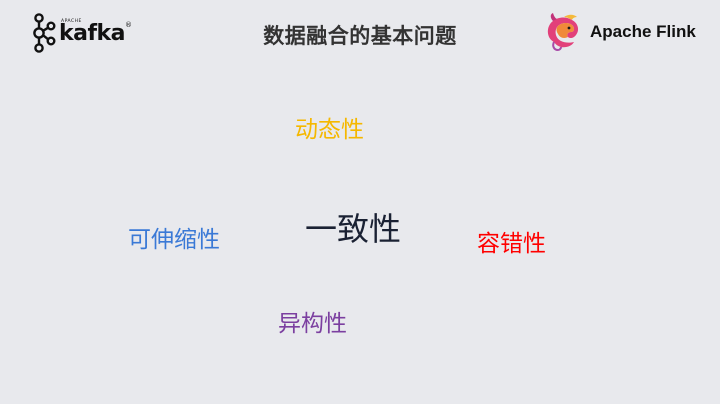 The height and width of the screenshot is (404, 720). I want to click on flink-squirrel-icon, so click(563, 32).